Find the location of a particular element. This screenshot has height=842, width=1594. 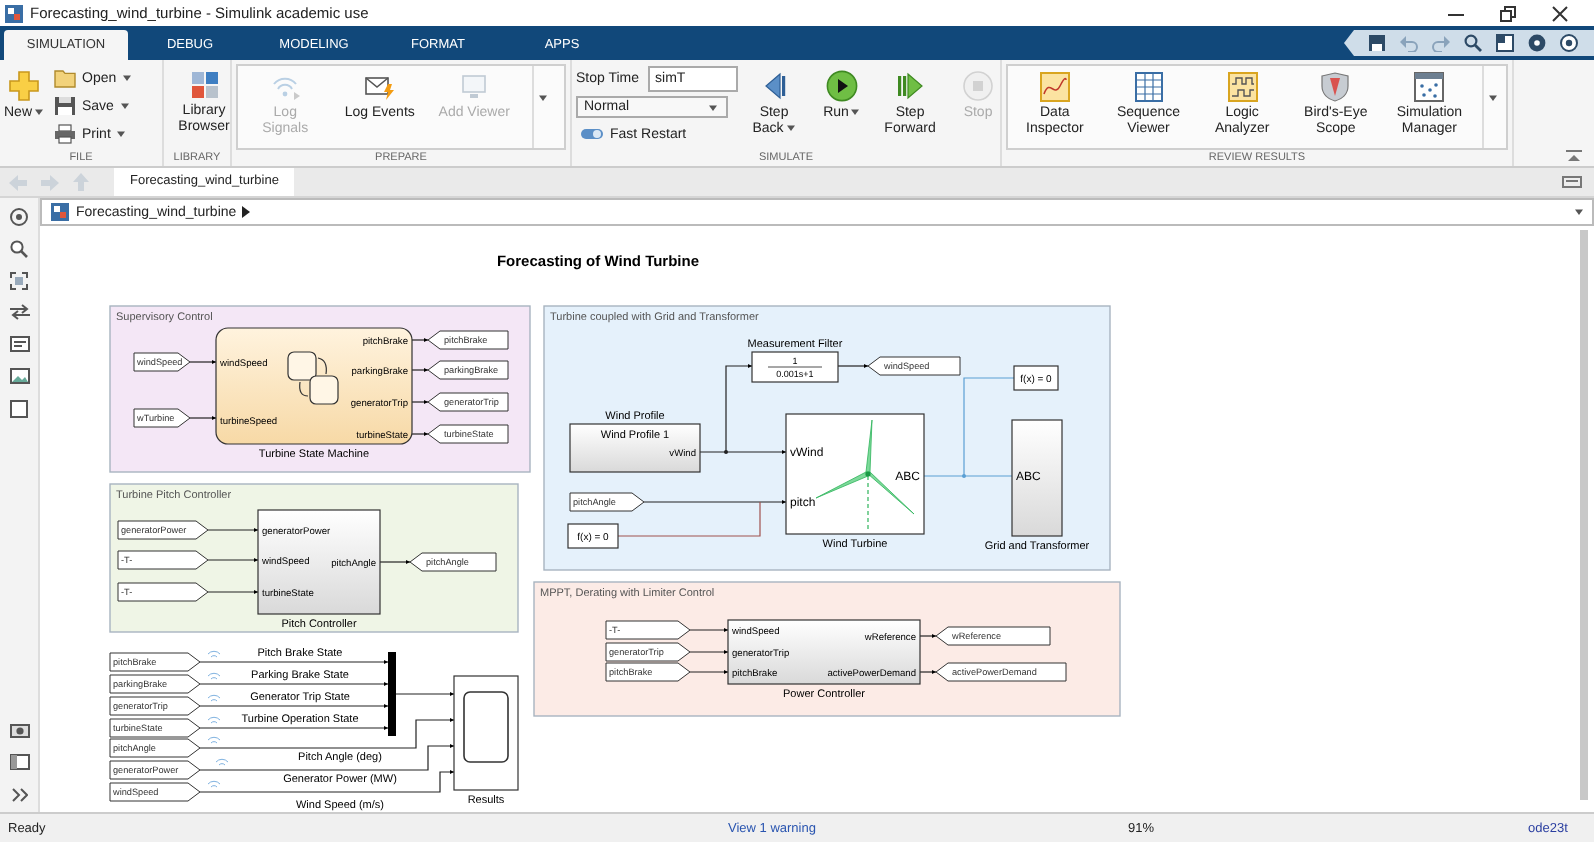

restore-icon is located at coordinates (1508, 13).